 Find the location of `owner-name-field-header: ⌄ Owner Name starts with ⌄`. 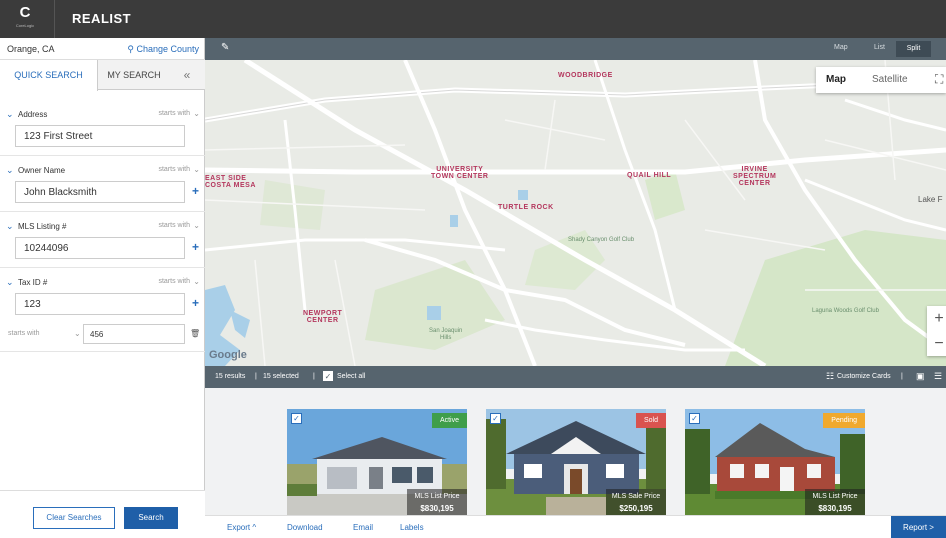

owner-name-field-header: ⌄ Owner Name starts with ⌄ is located at coordinates (104, 172).